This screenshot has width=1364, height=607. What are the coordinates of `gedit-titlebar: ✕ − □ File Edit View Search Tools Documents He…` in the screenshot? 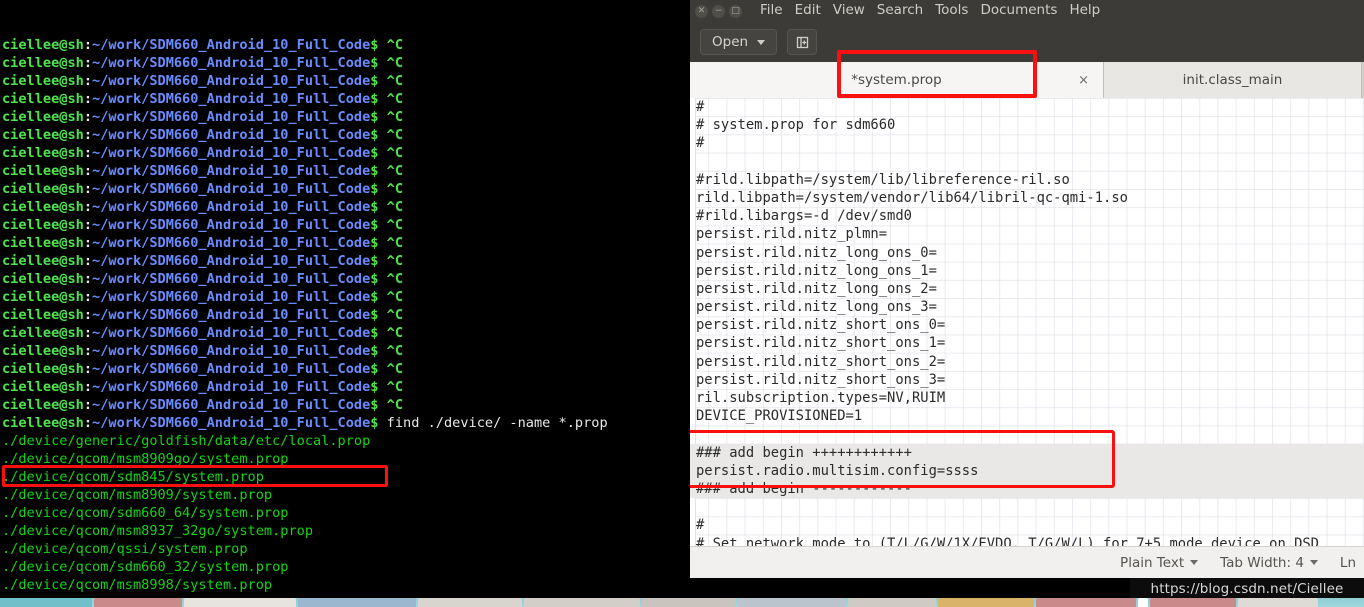 It's located at (1027, 11).